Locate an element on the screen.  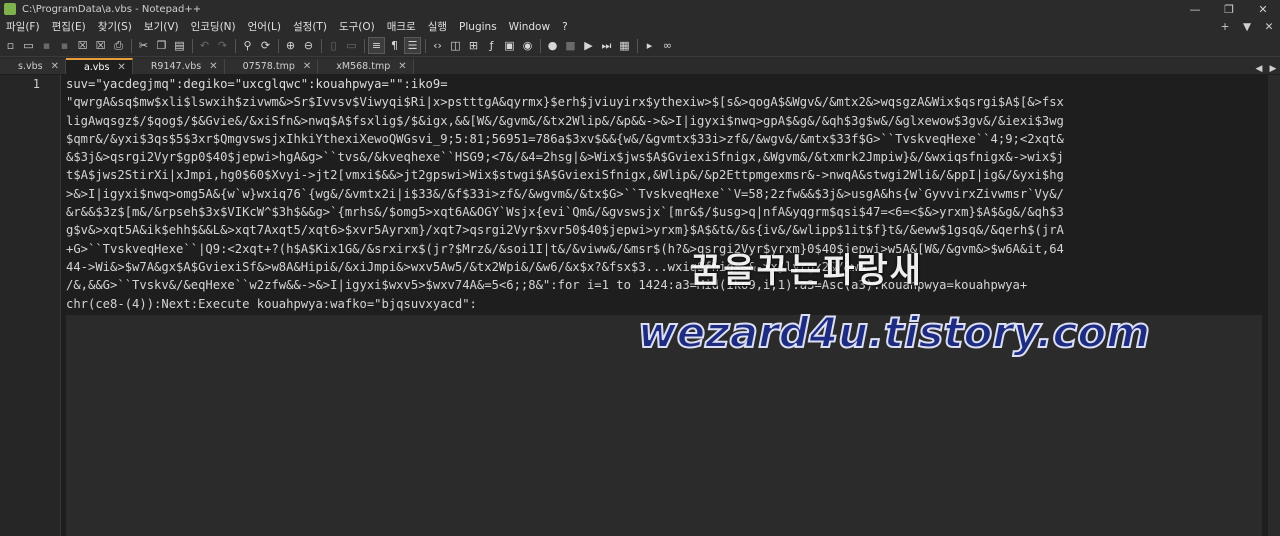
tab-s-vbs: s.vbs ✕ is located at coordinates (33, 66).